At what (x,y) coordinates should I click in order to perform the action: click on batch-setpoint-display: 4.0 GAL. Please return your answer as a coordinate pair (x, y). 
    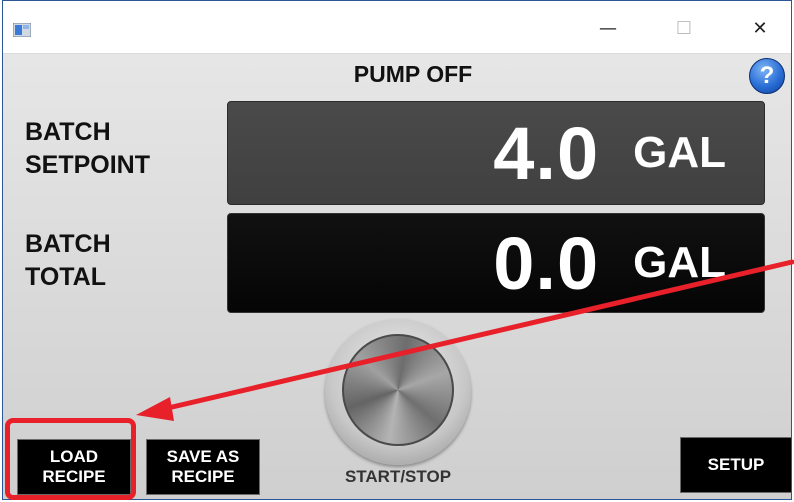
    Looking at the image, I should click on (496, 153).